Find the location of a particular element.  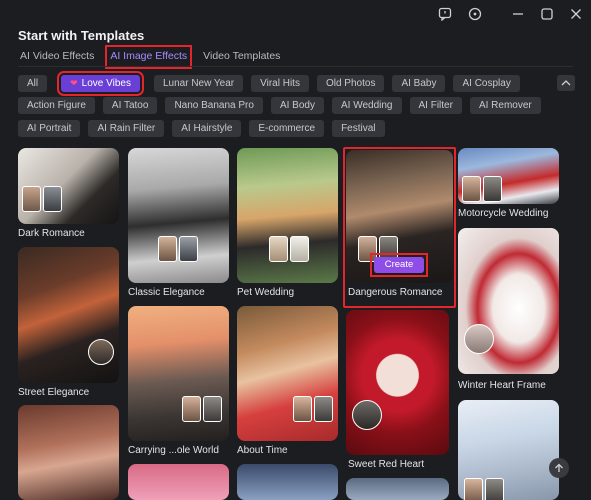

chip-lunar-new-year: Lunar New Year is located at coordinates (198, 83).